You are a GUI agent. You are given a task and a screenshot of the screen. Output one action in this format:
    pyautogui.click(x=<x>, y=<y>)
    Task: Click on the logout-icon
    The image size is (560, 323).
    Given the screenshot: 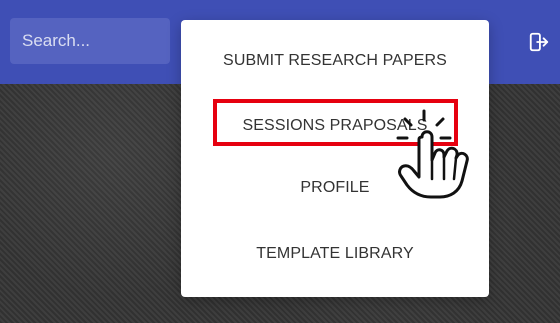 What is the action you would take?
    pyautogui.click(x=539, y=42)
    